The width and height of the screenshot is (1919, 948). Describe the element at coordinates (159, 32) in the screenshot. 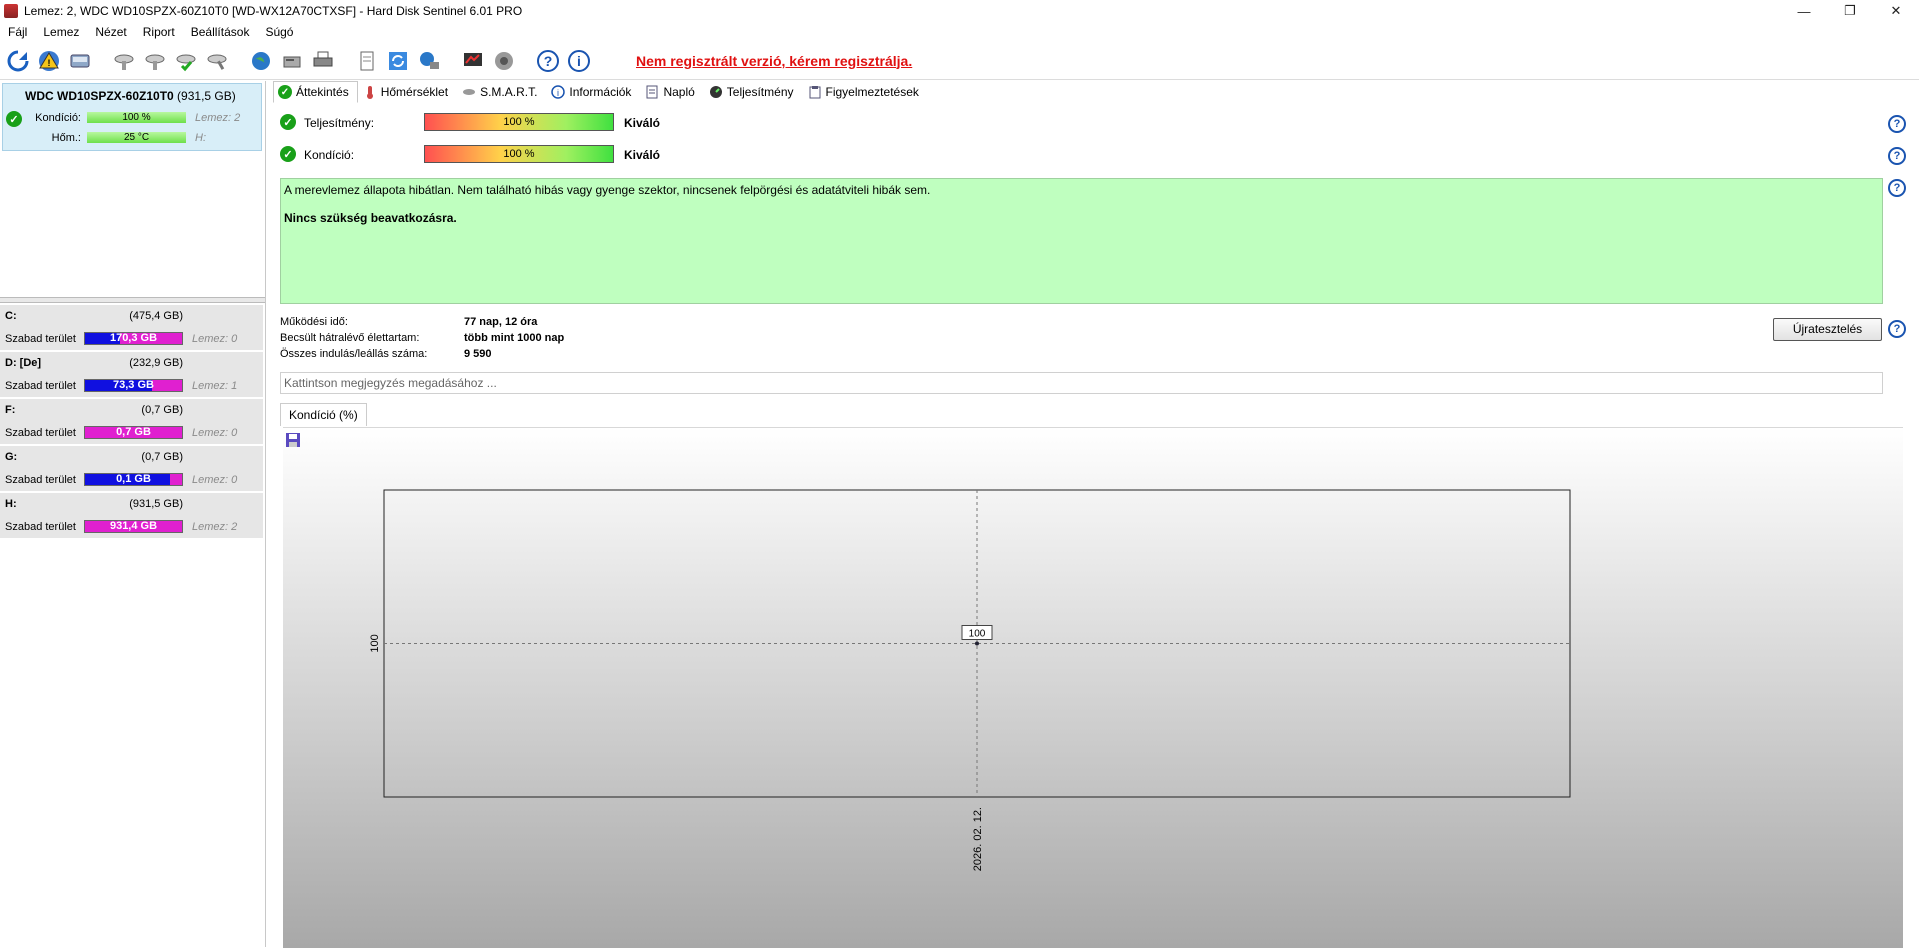

I see `menu-report: Riport` at that location.